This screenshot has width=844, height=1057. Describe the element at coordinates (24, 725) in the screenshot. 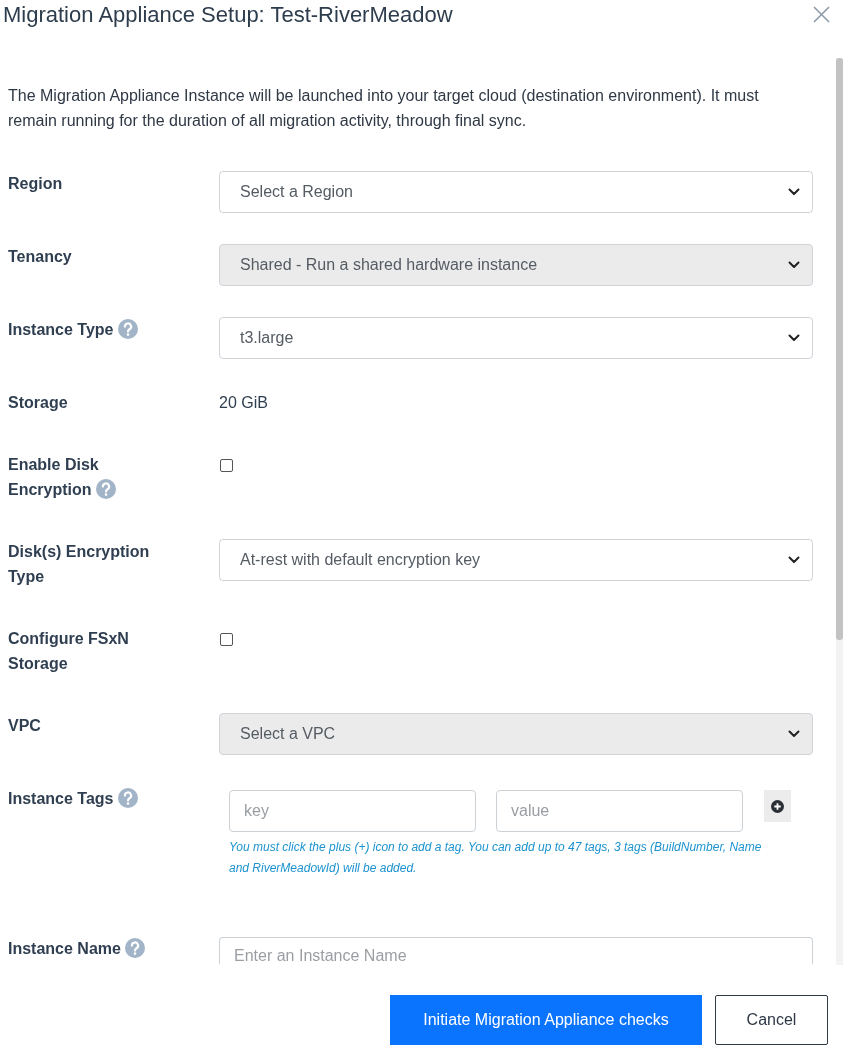

I see `field-label: VPC` at that location.